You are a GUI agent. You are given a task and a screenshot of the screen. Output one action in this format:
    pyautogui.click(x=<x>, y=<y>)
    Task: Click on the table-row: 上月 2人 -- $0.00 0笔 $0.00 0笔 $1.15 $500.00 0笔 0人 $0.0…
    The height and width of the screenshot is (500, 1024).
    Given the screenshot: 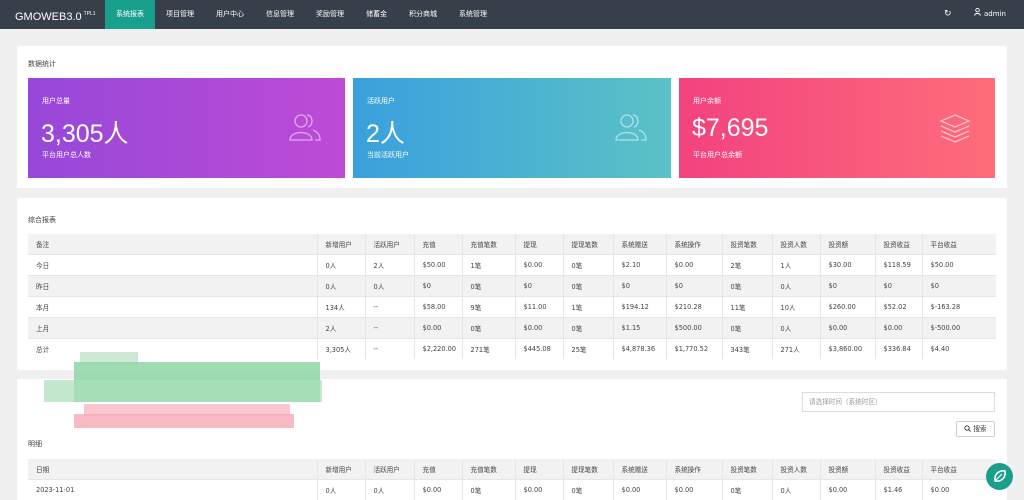 What is the action you would take?
    pyautogui.click(x=512, y=327)
    